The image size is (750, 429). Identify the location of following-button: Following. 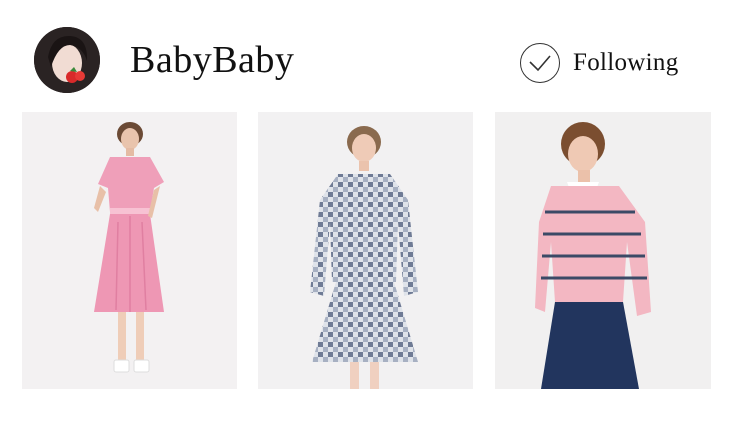
(599, 63).